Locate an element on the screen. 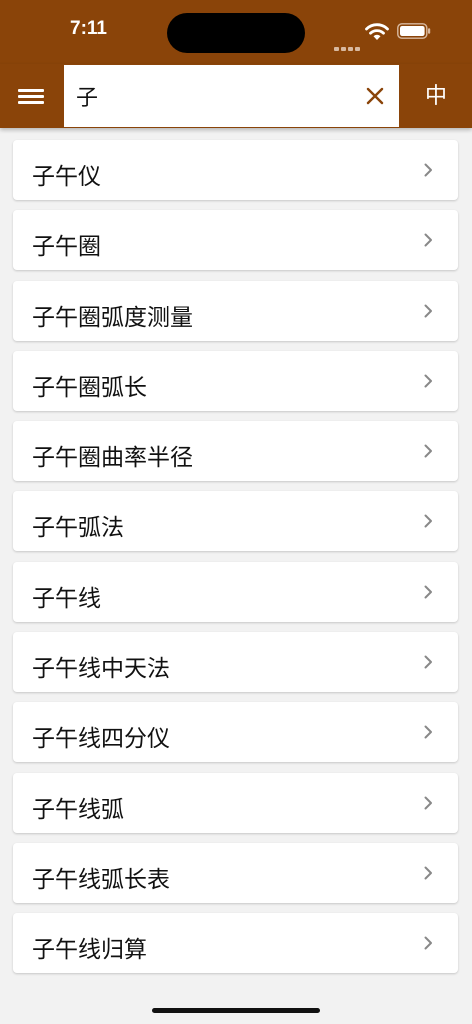  battery-icon is located at coordinates (414, 31).